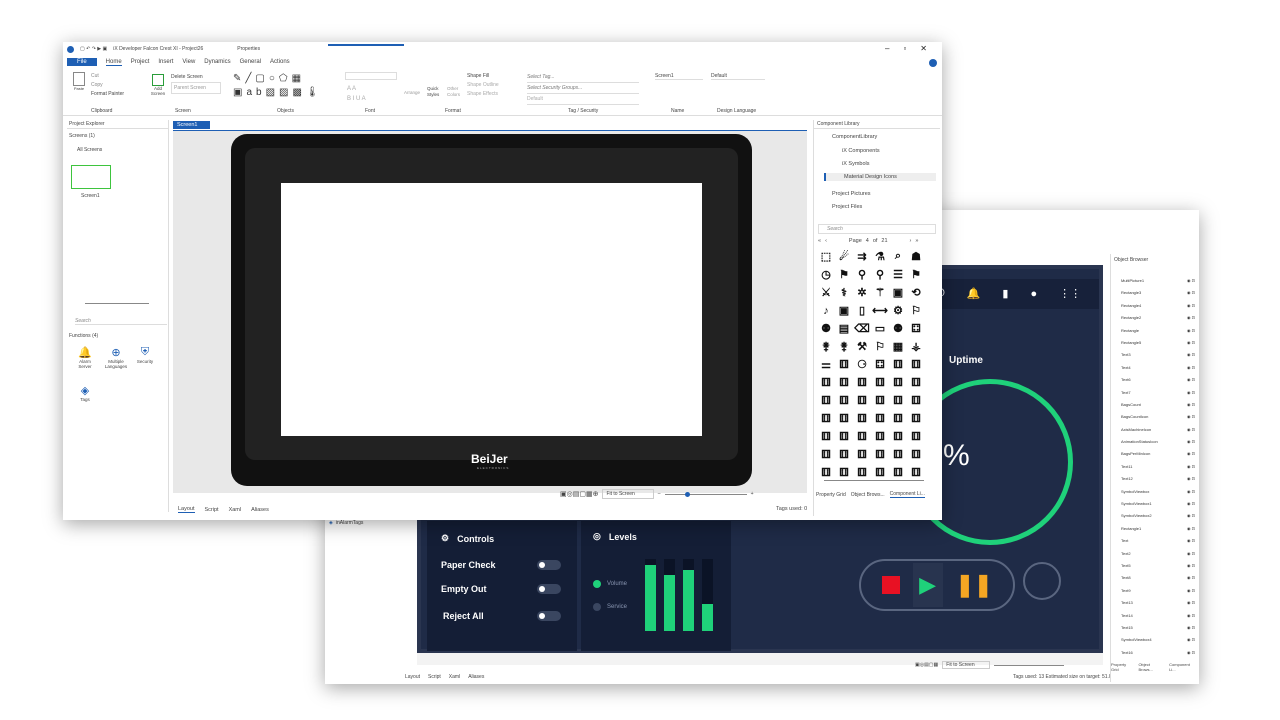 This screenshot has width=1280, height=720. What do you see at coordinates (1158, 284) in the screenshot?
I see `object-list-item: MultiPicture1 ◉ ⊡` at bounding box center [1158, 284].